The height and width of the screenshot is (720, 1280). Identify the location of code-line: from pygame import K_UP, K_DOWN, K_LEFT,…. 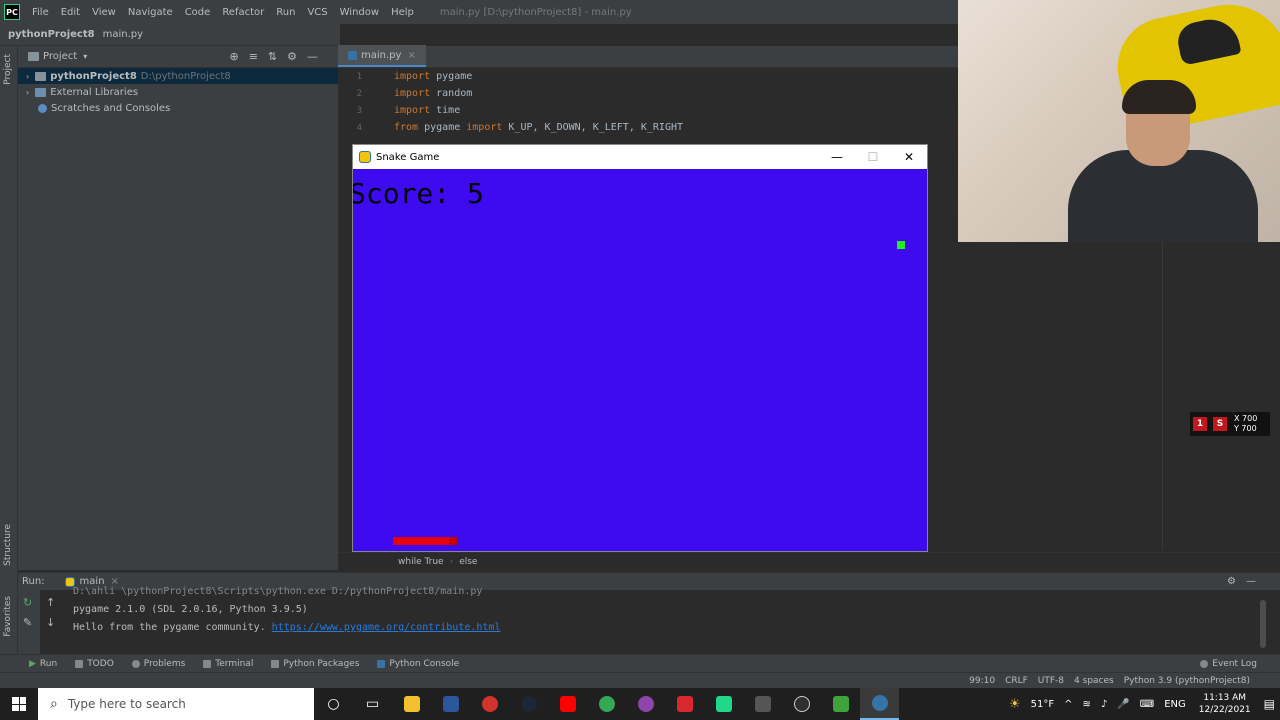
(538, 127).